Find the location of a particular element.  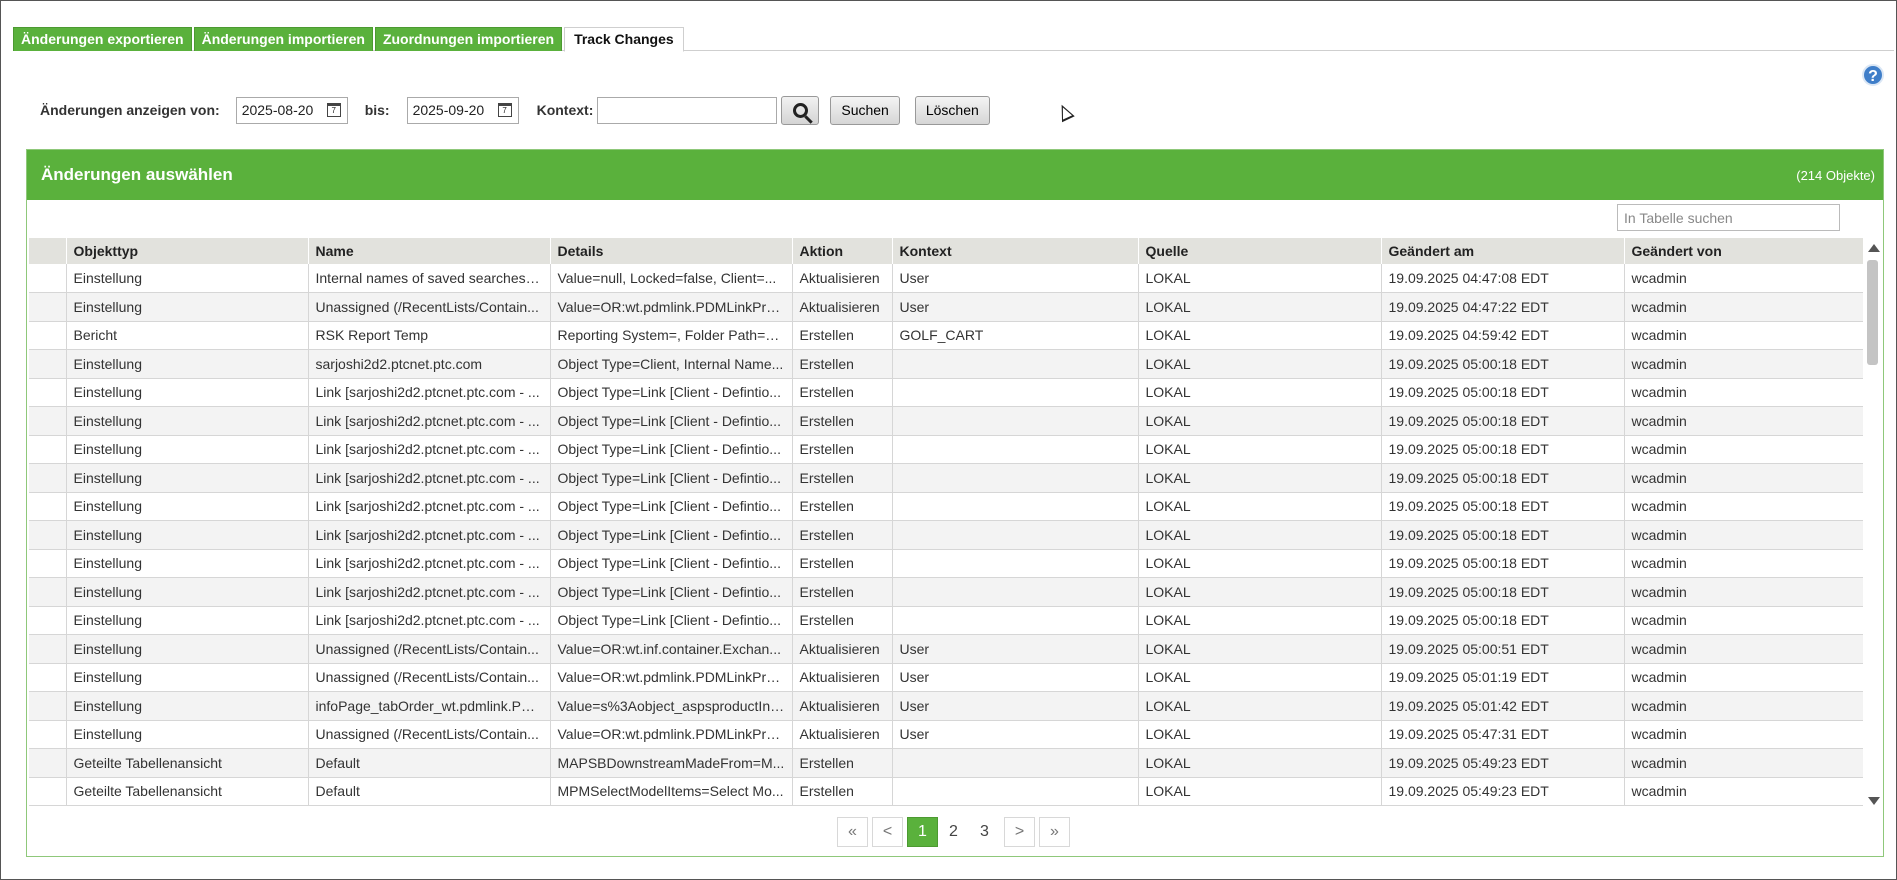

page-button-2: 2 is located at coordinates (953, 832).